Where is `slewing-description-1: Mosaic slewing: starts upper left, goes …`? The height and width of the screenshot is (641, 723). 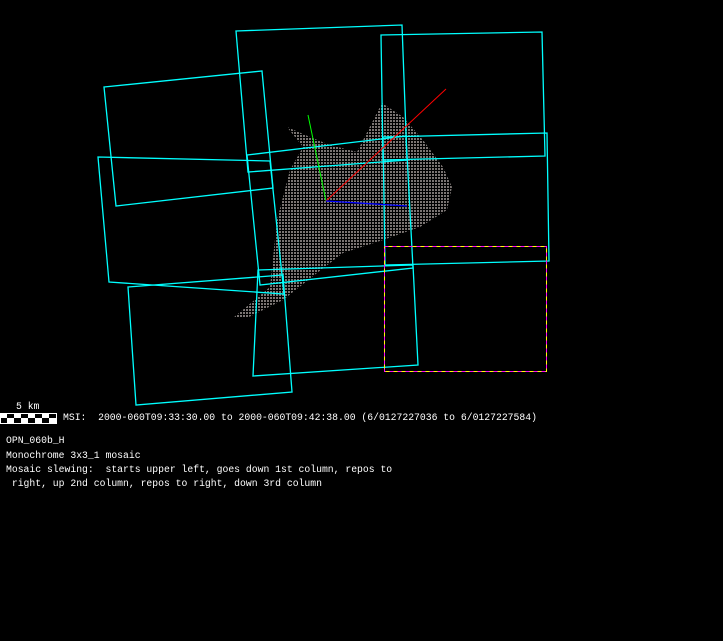 slewing-description-1: Mosaic slewing: starts upper left, goes … is located at coordinates (199, 469).